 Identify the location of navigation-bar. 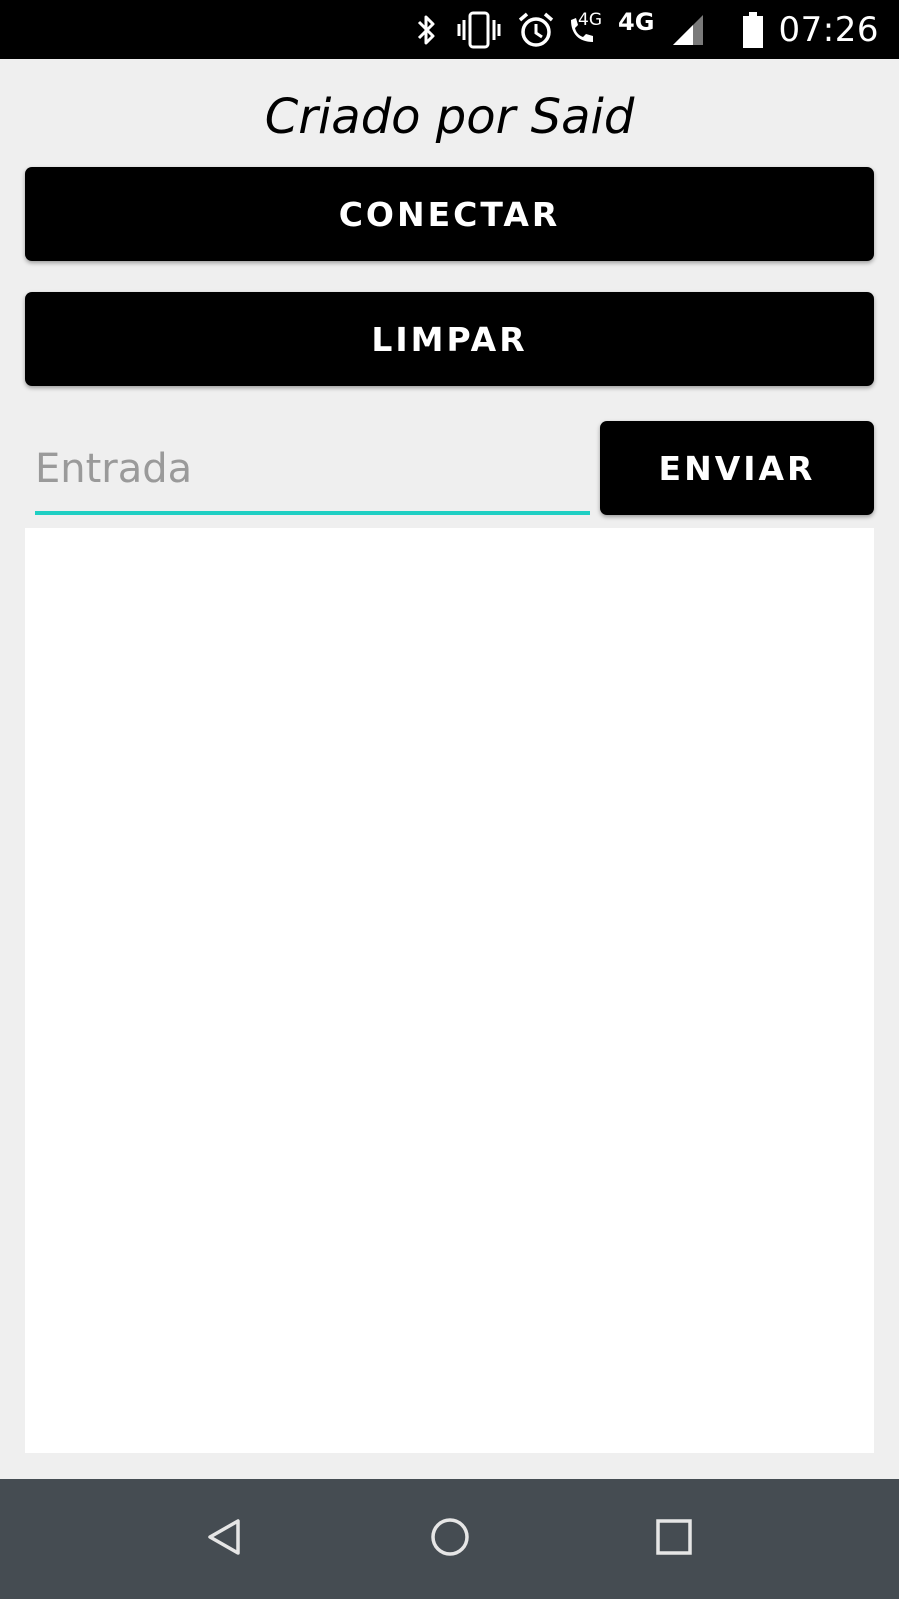
(449, 1539).